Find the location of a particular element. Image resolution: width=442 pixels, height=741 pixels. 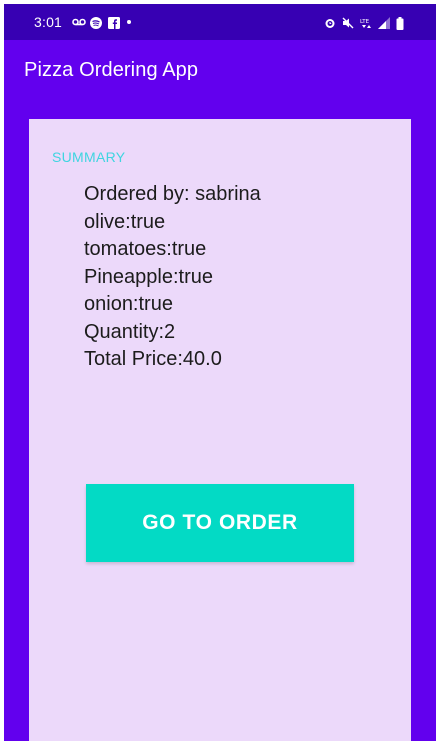

status-time: 3:01 is located at coordinates (48, 22).